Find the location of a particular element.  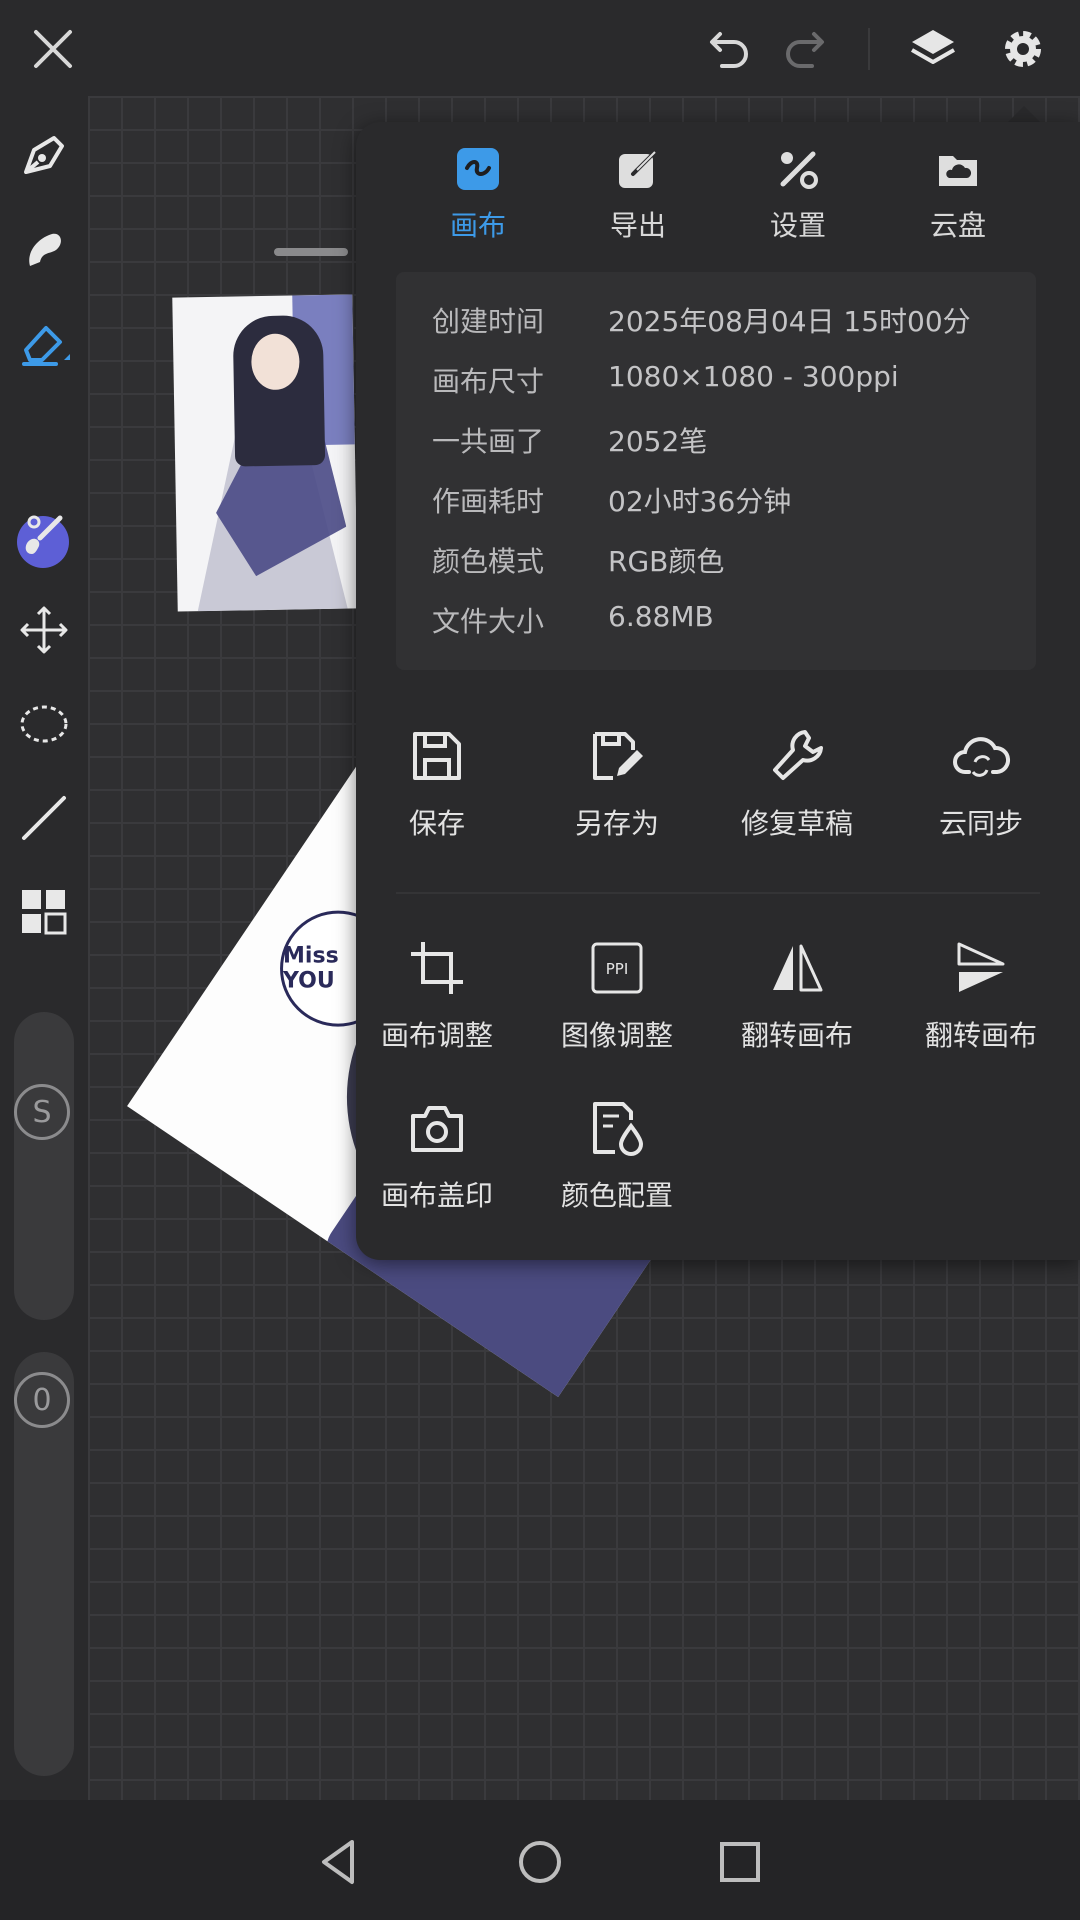

top-bar is located at coordinates (540, 48).